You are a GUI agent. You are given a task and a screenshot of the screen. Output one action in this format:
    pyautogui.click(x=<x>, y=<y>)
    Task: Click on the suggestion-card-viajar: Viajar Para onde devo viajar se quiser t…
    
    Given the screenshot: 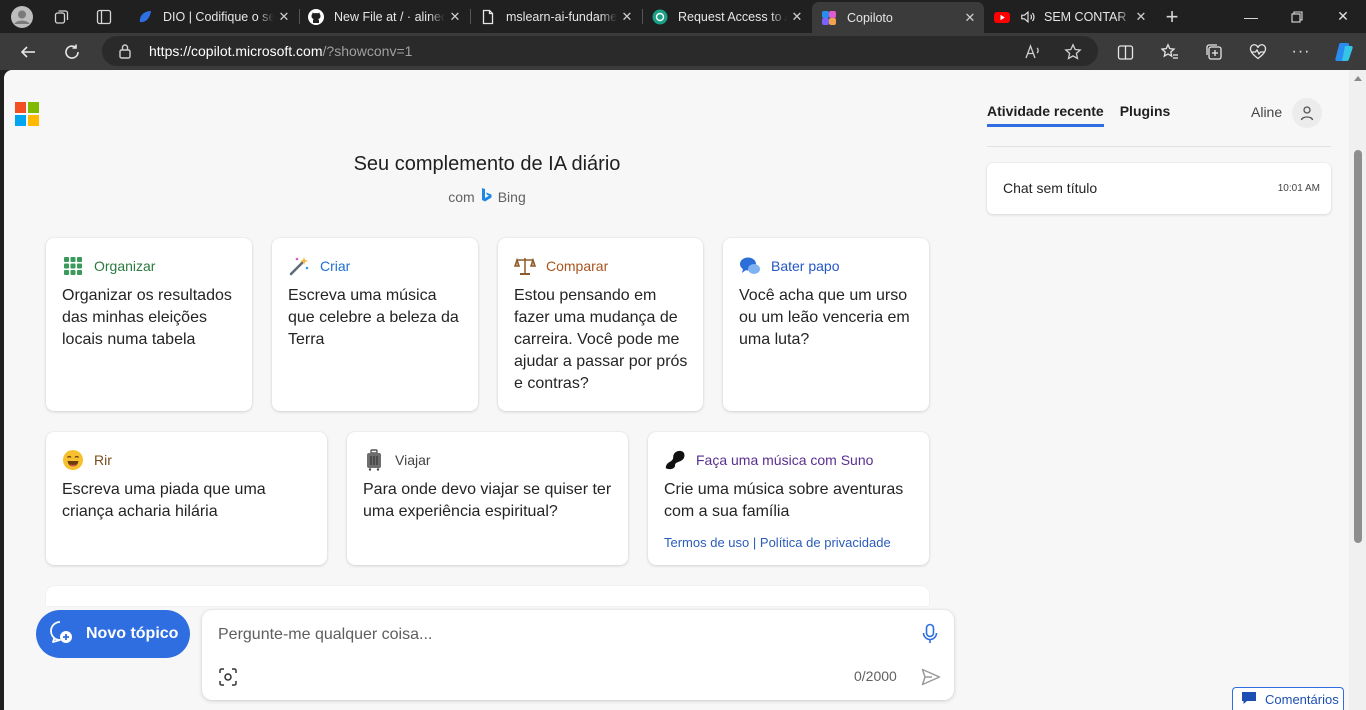 What is the action you would take?
    pyautogui.click(x=487, y=498)
    